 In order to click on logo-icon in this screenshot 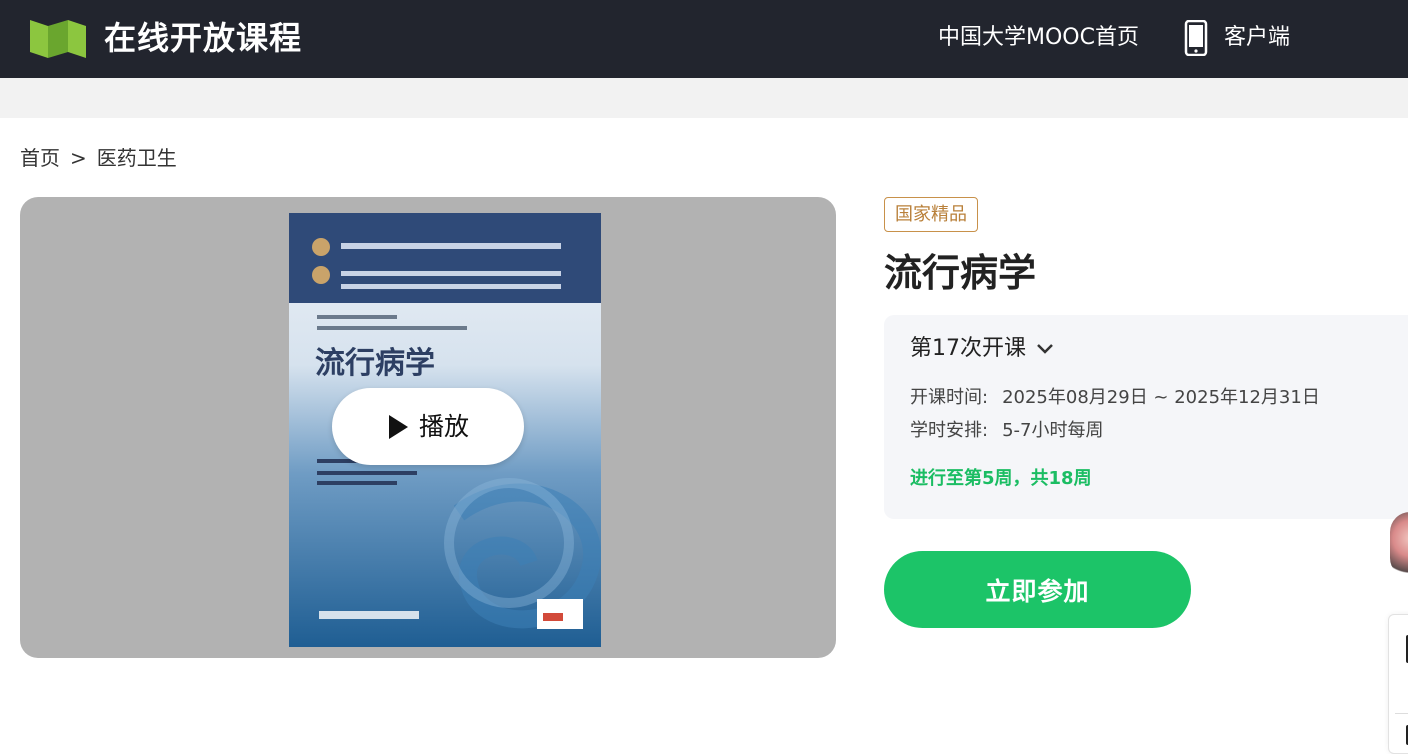, I will do `click(58, 38)`.